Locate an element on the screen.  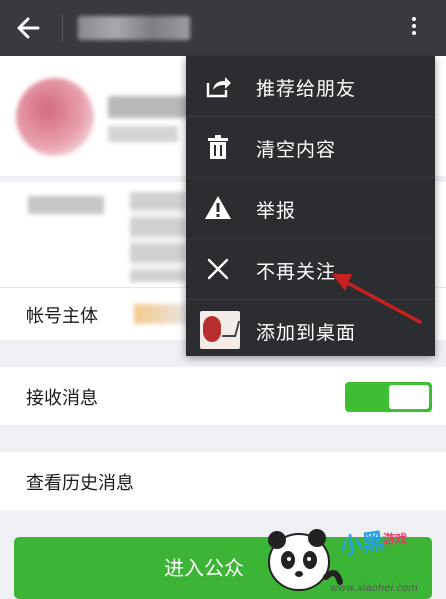
watermark-sub: 游戏 is located at coordinates (395, 539).